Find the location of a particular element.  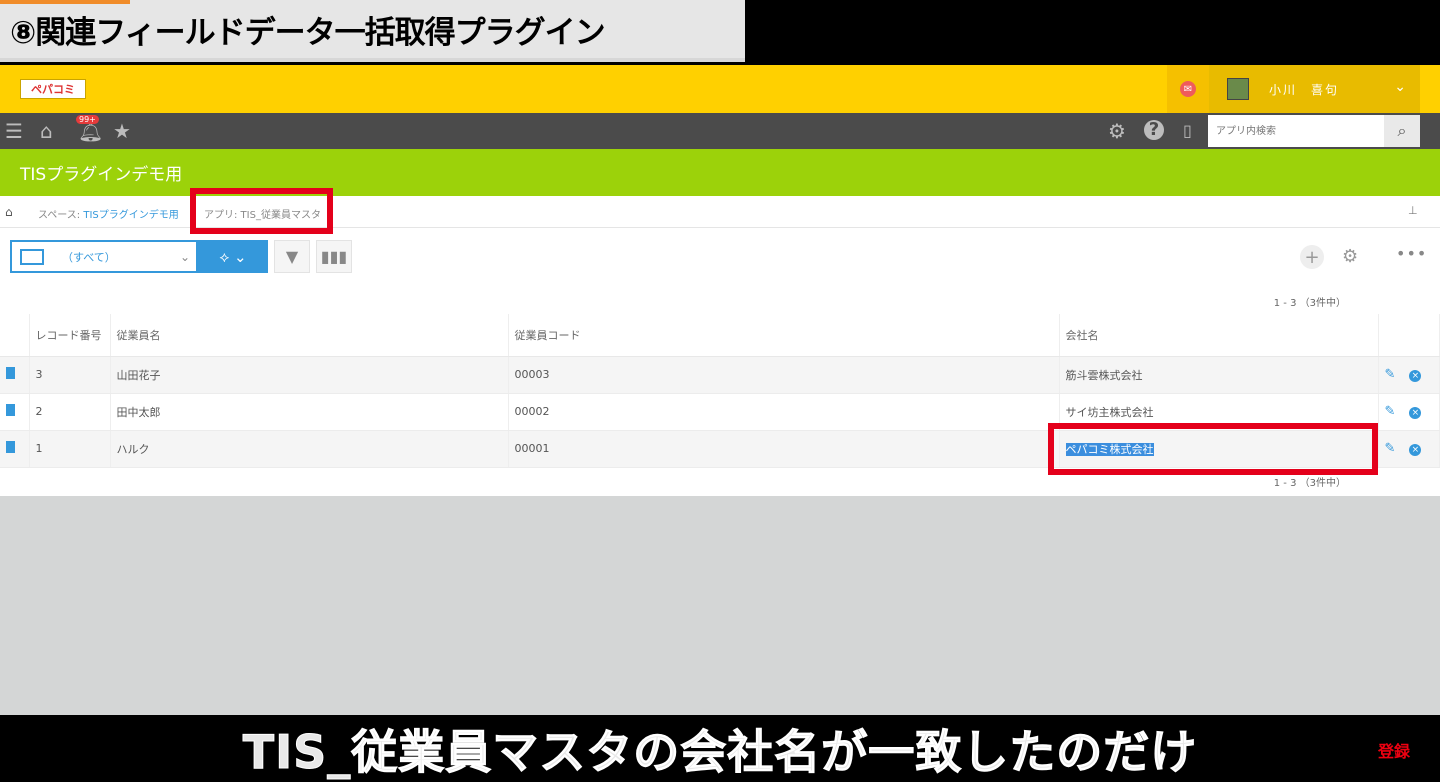

header-actions-col is located at coordinates (1409, 335).